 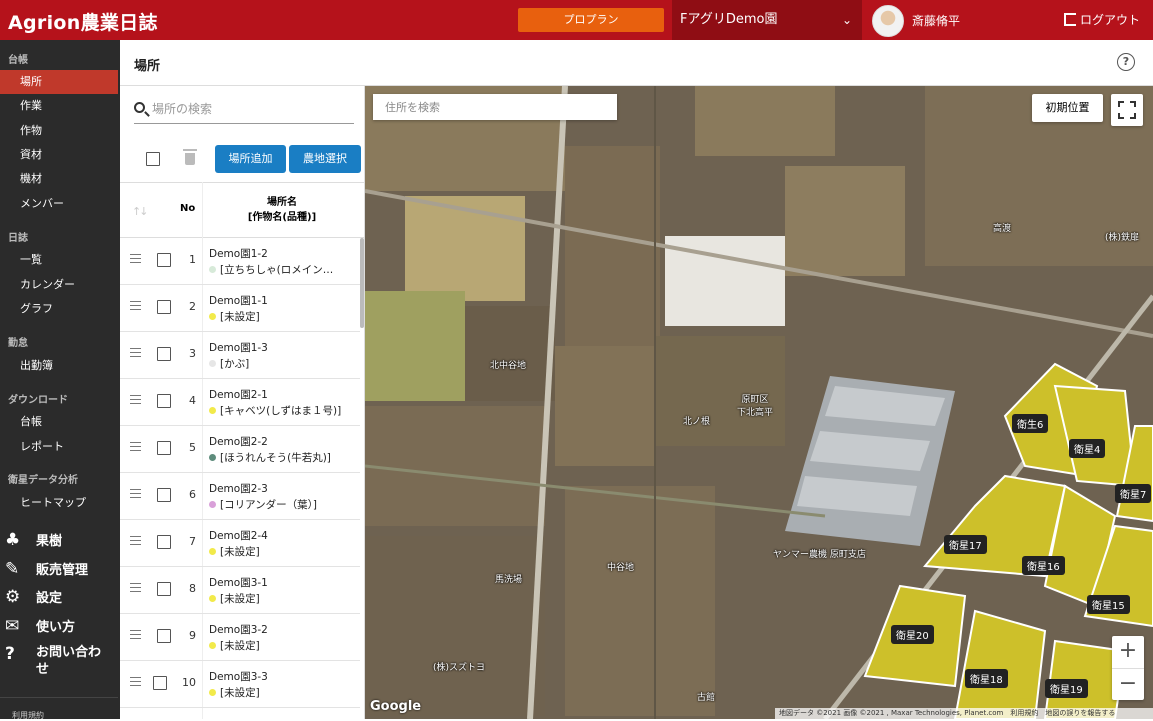 What do you see at coordinates (240, 599) in the screenshot?
I see `row-crop-label: [未設定]` at bounding box center [240, 599].